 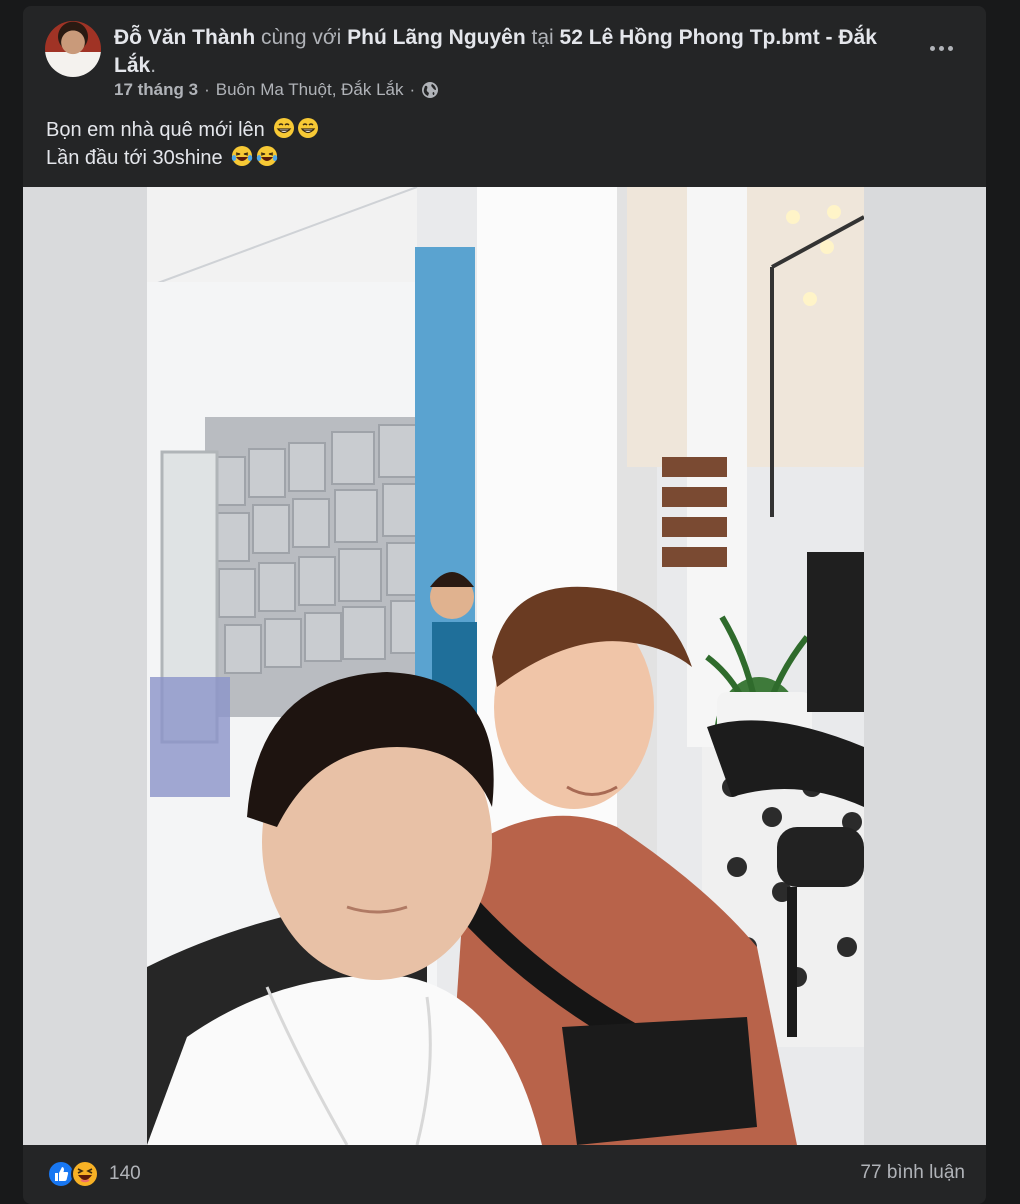 I want to click on post-text-line-1-text: Bọn em nhà quê mới lên, so click(x=155, y=130).